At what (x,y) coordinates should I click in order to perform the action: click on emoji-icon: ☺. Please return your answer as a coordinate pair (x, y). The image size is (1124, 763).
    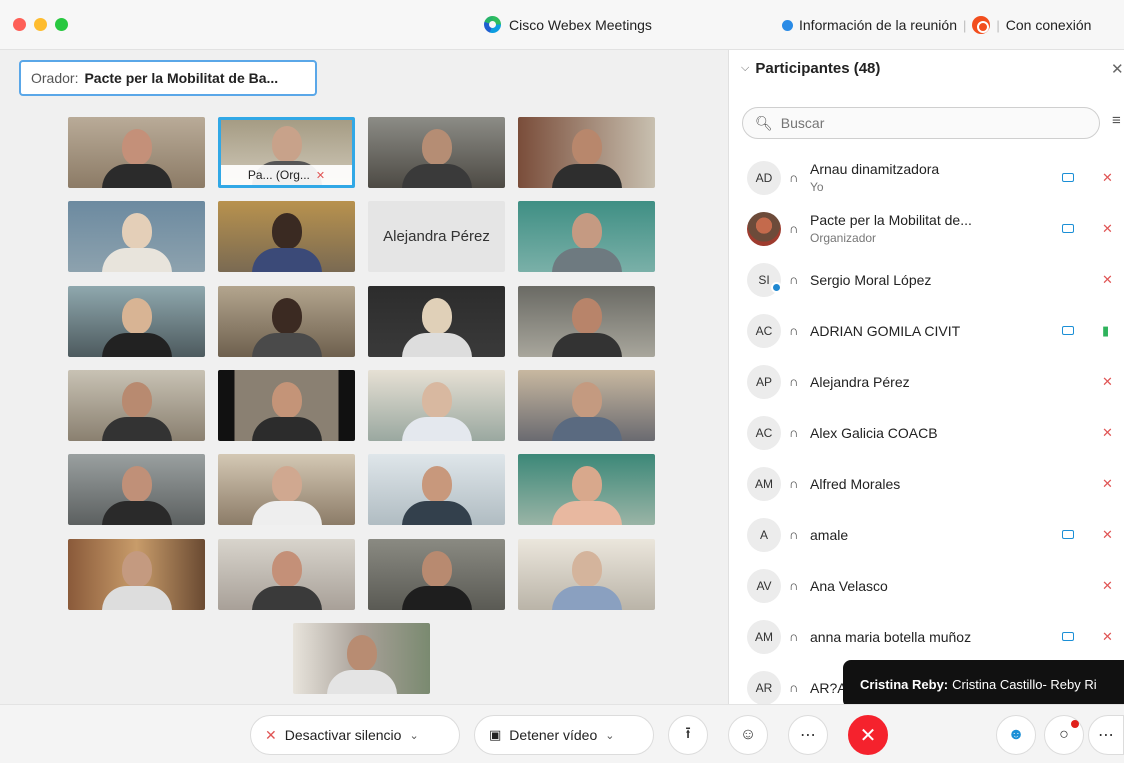
    Looking at the image, I should click on (748, 734).